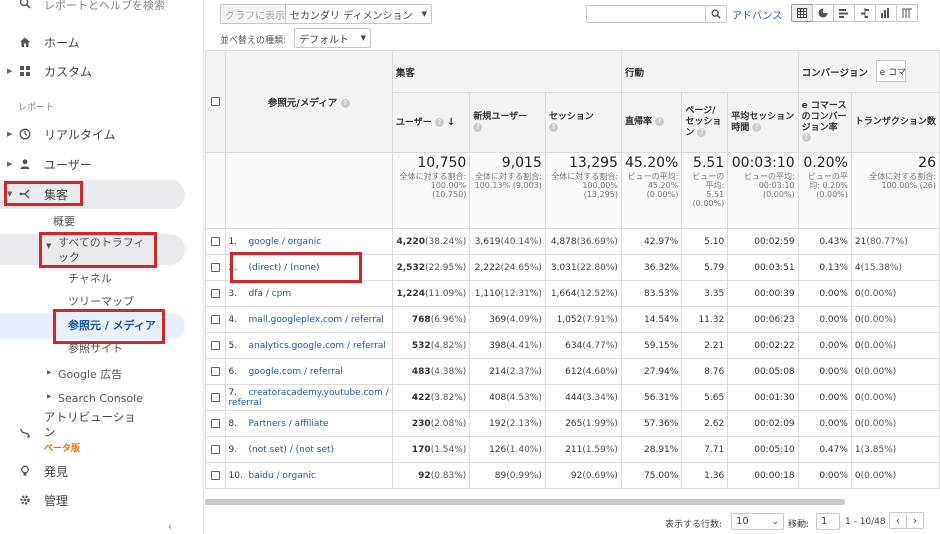 This screenshot has width=940, height=534. I want to click on chevron-left-icon: ‹, so click(898, 520).